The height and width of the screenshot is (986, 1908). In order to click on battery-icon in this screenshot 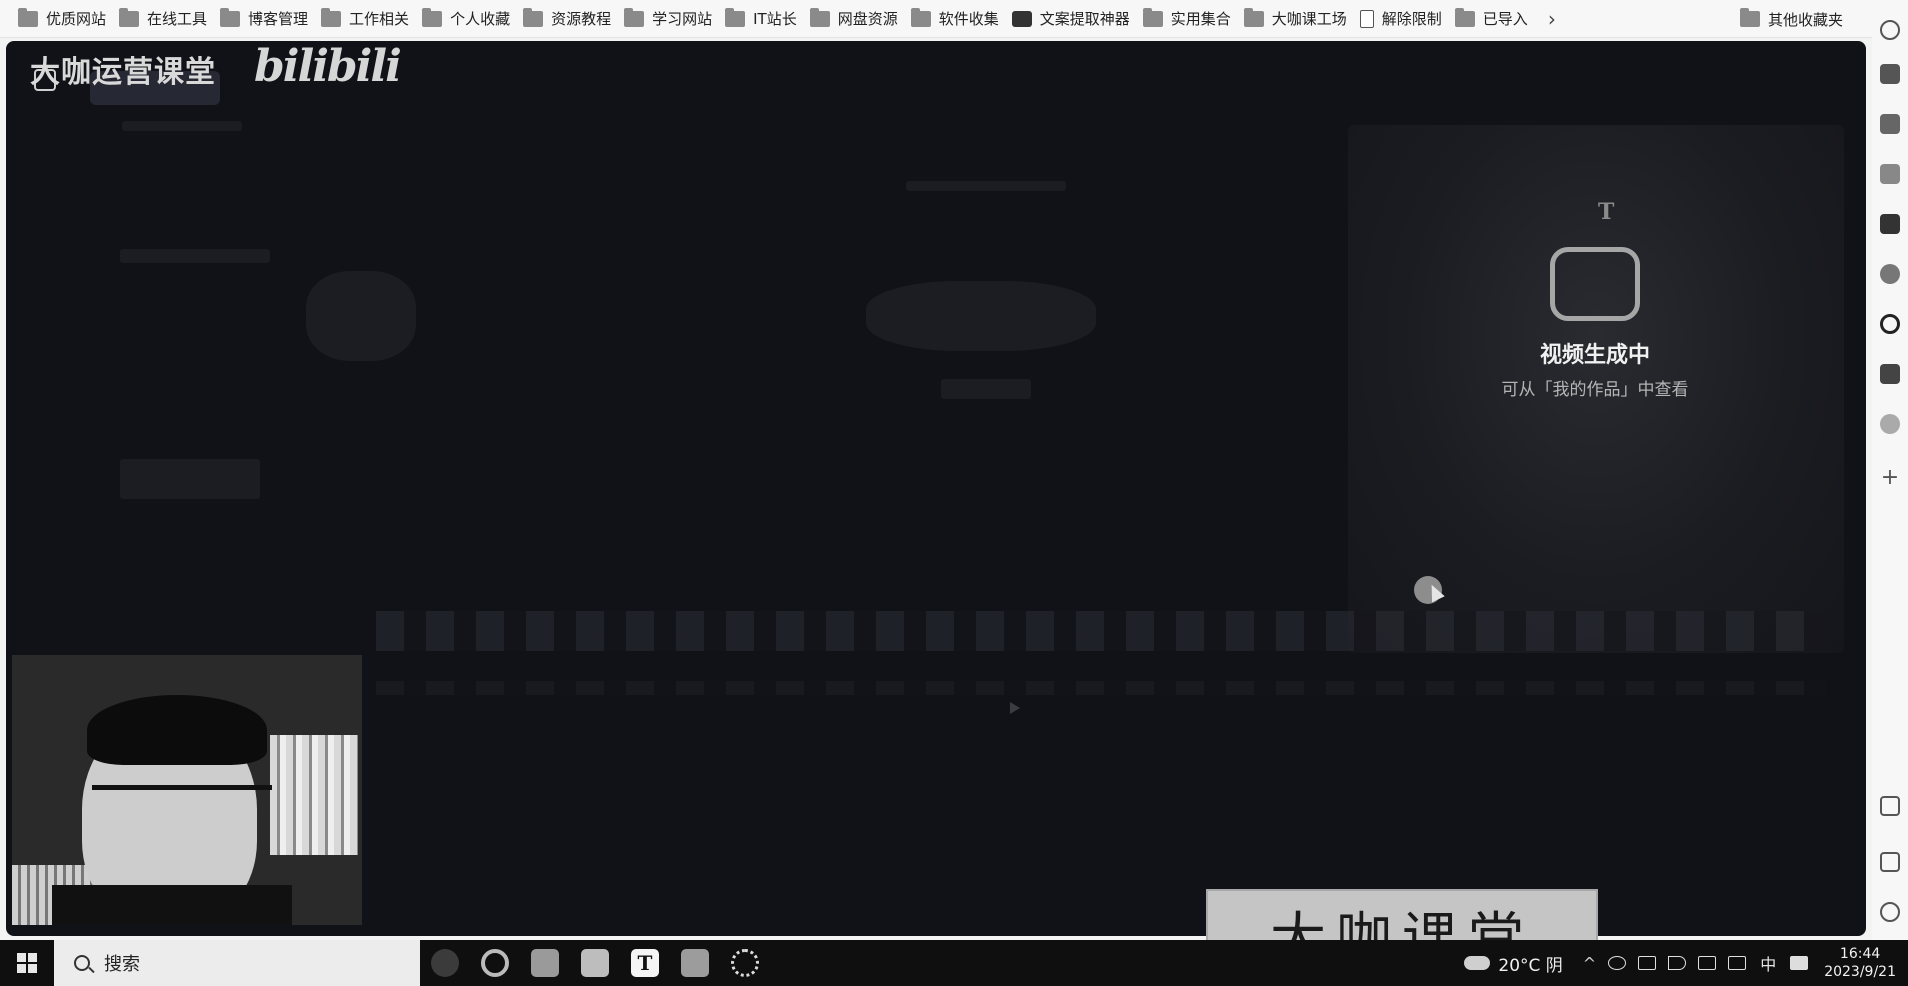, I will do `click(1737, 963)`.